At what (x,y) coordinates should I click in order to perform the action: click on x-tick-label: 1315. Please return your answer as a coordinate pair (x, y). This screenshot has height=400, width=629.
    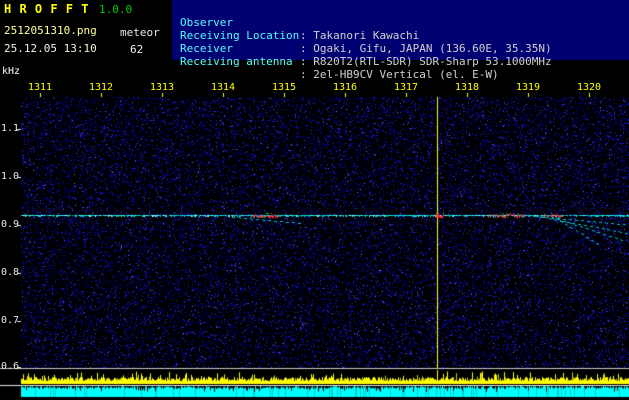
    Looking at the image, I should click on (284, 87).